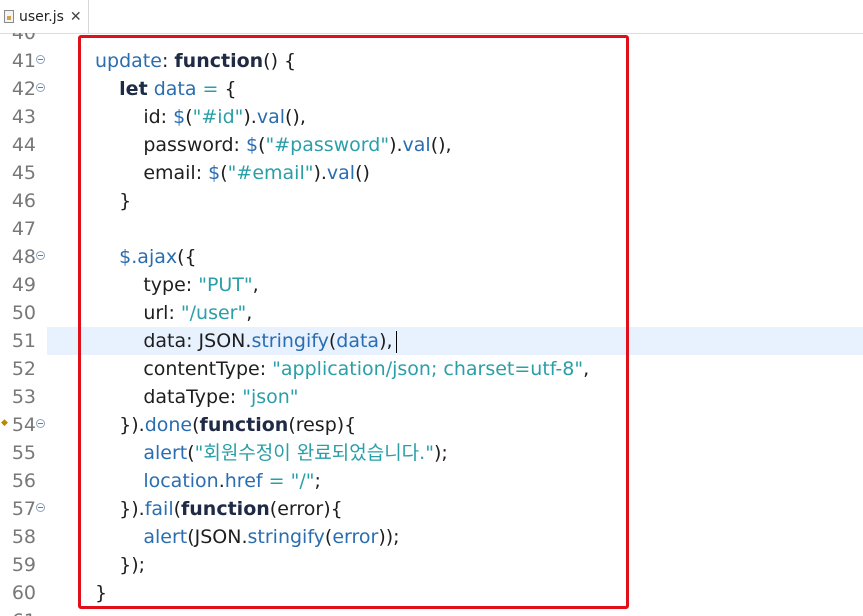  What do you see at coordinates (23, 425) in the screenshot?
I see `line-number: 54` at bounding box center [23, 425].